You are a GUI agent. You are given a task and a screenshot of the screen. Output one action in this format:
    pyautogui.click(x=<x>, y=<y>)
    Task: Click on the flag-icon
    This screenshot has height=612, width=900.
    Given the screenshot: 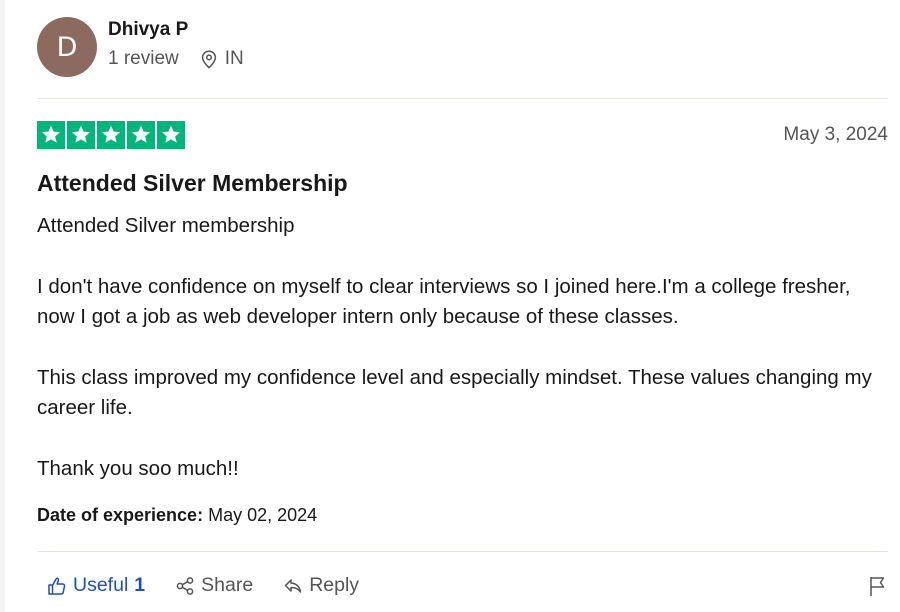 What is the action you would take?
    pyautogui.click(x=877, y=586)
    